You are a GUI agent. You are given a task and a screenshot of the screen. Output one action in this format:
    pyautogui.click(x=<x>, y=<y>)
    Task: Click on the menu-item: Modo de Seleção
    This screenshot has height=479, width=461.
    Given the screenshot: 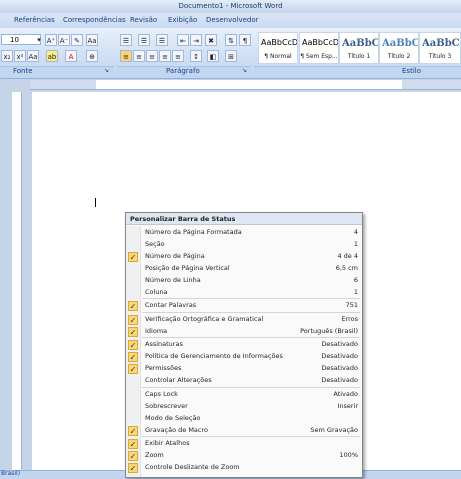 What is the action you would take?
    pyautogui.click(x=244, y=419)
    